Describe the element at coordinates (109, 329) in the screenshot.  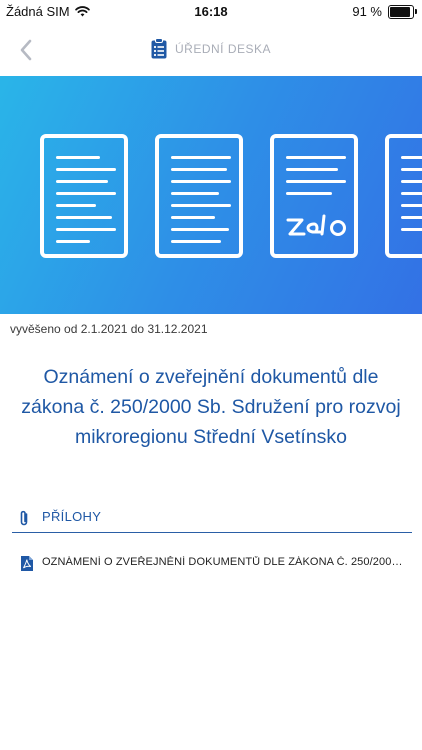
I see `posted-date: vyvěšeno od 2.1.2021 do 31.12.2021` at that location.